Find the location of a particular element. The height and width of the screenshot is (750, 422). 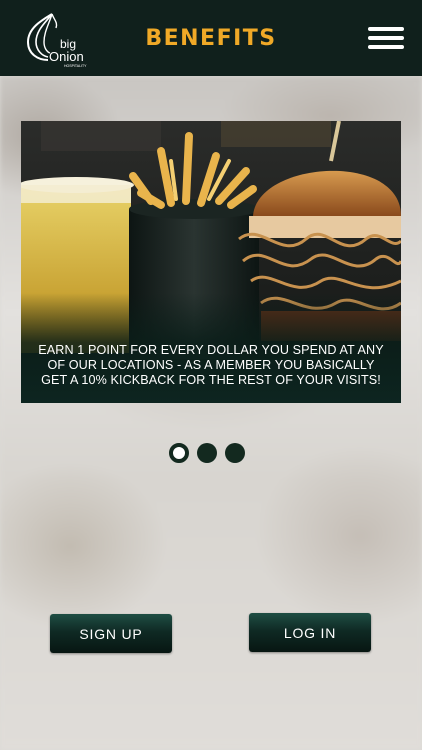

svg-text: HOSPITALITY is located at coordinates (75, 66).